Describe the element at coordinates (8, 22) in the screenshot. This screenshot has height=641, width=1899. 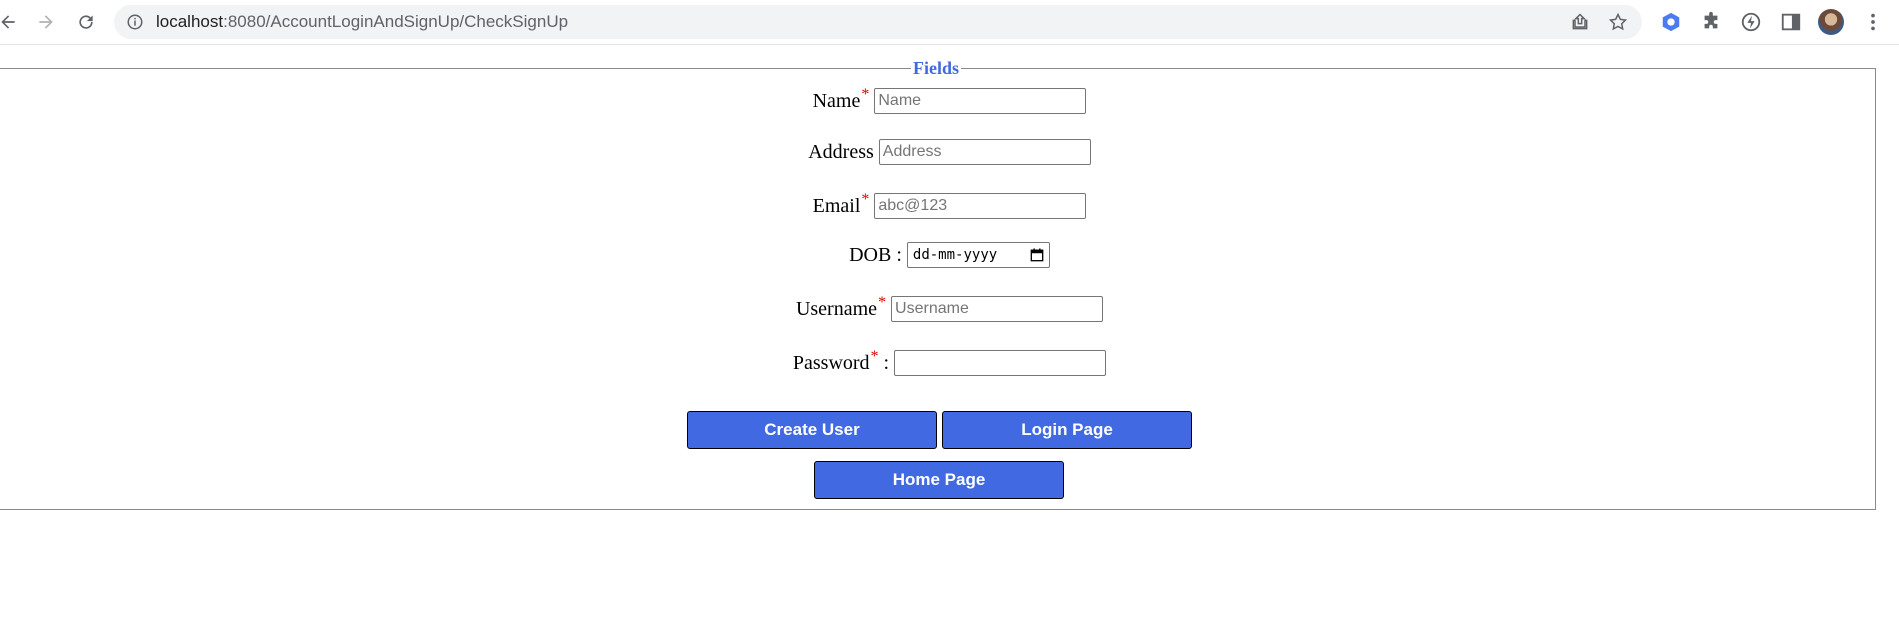
I see `arrow-left-icon` at that location.